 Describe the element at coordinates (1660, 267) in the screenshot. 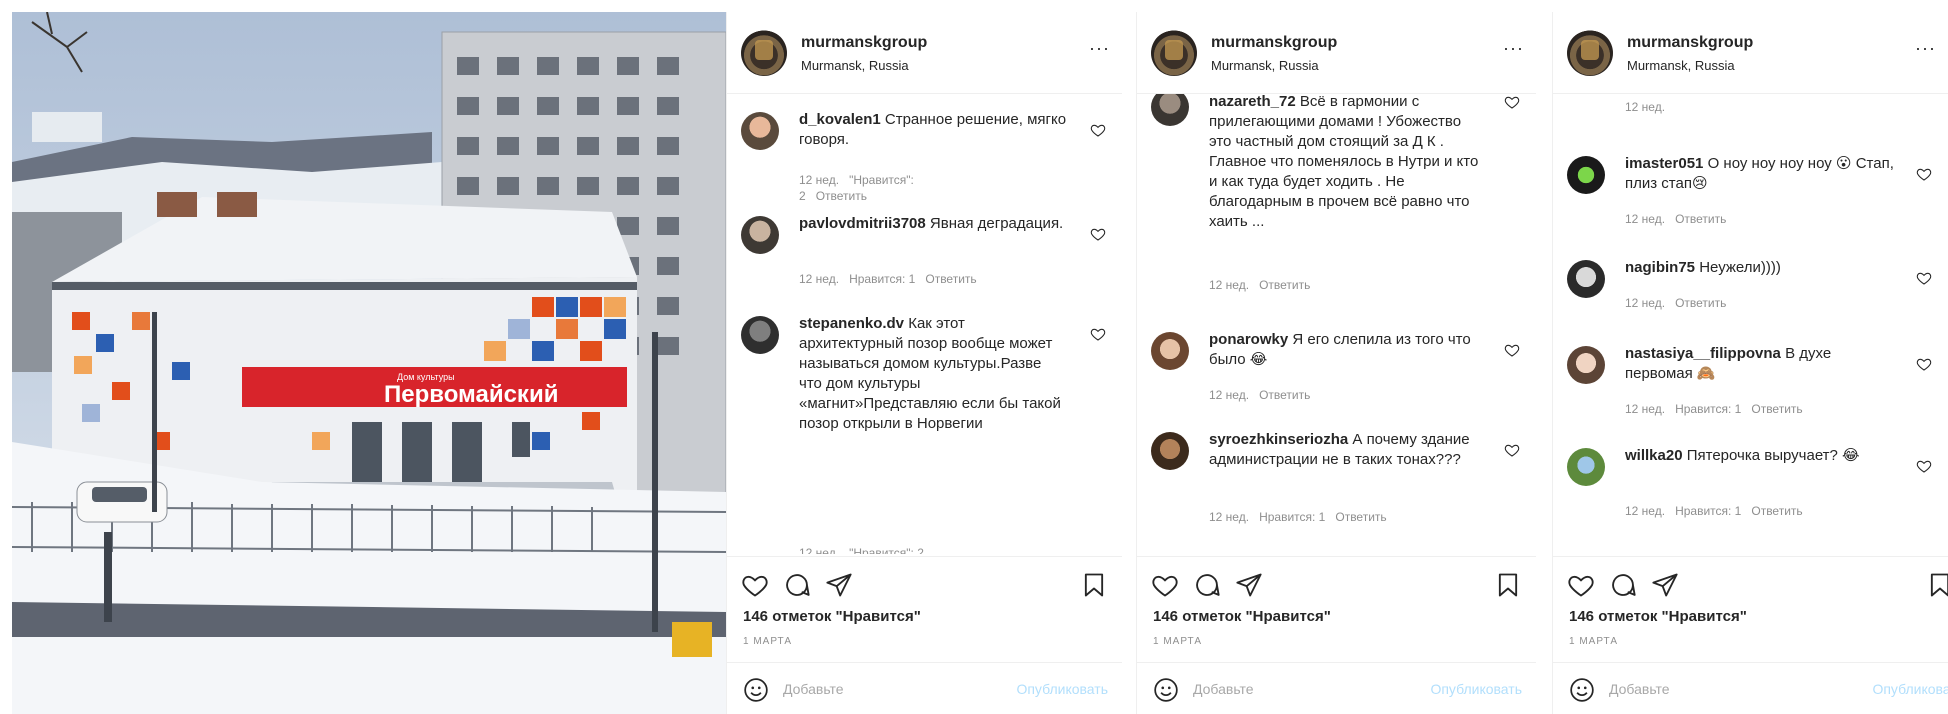

I see `comment-username: nagibin75` at that location.